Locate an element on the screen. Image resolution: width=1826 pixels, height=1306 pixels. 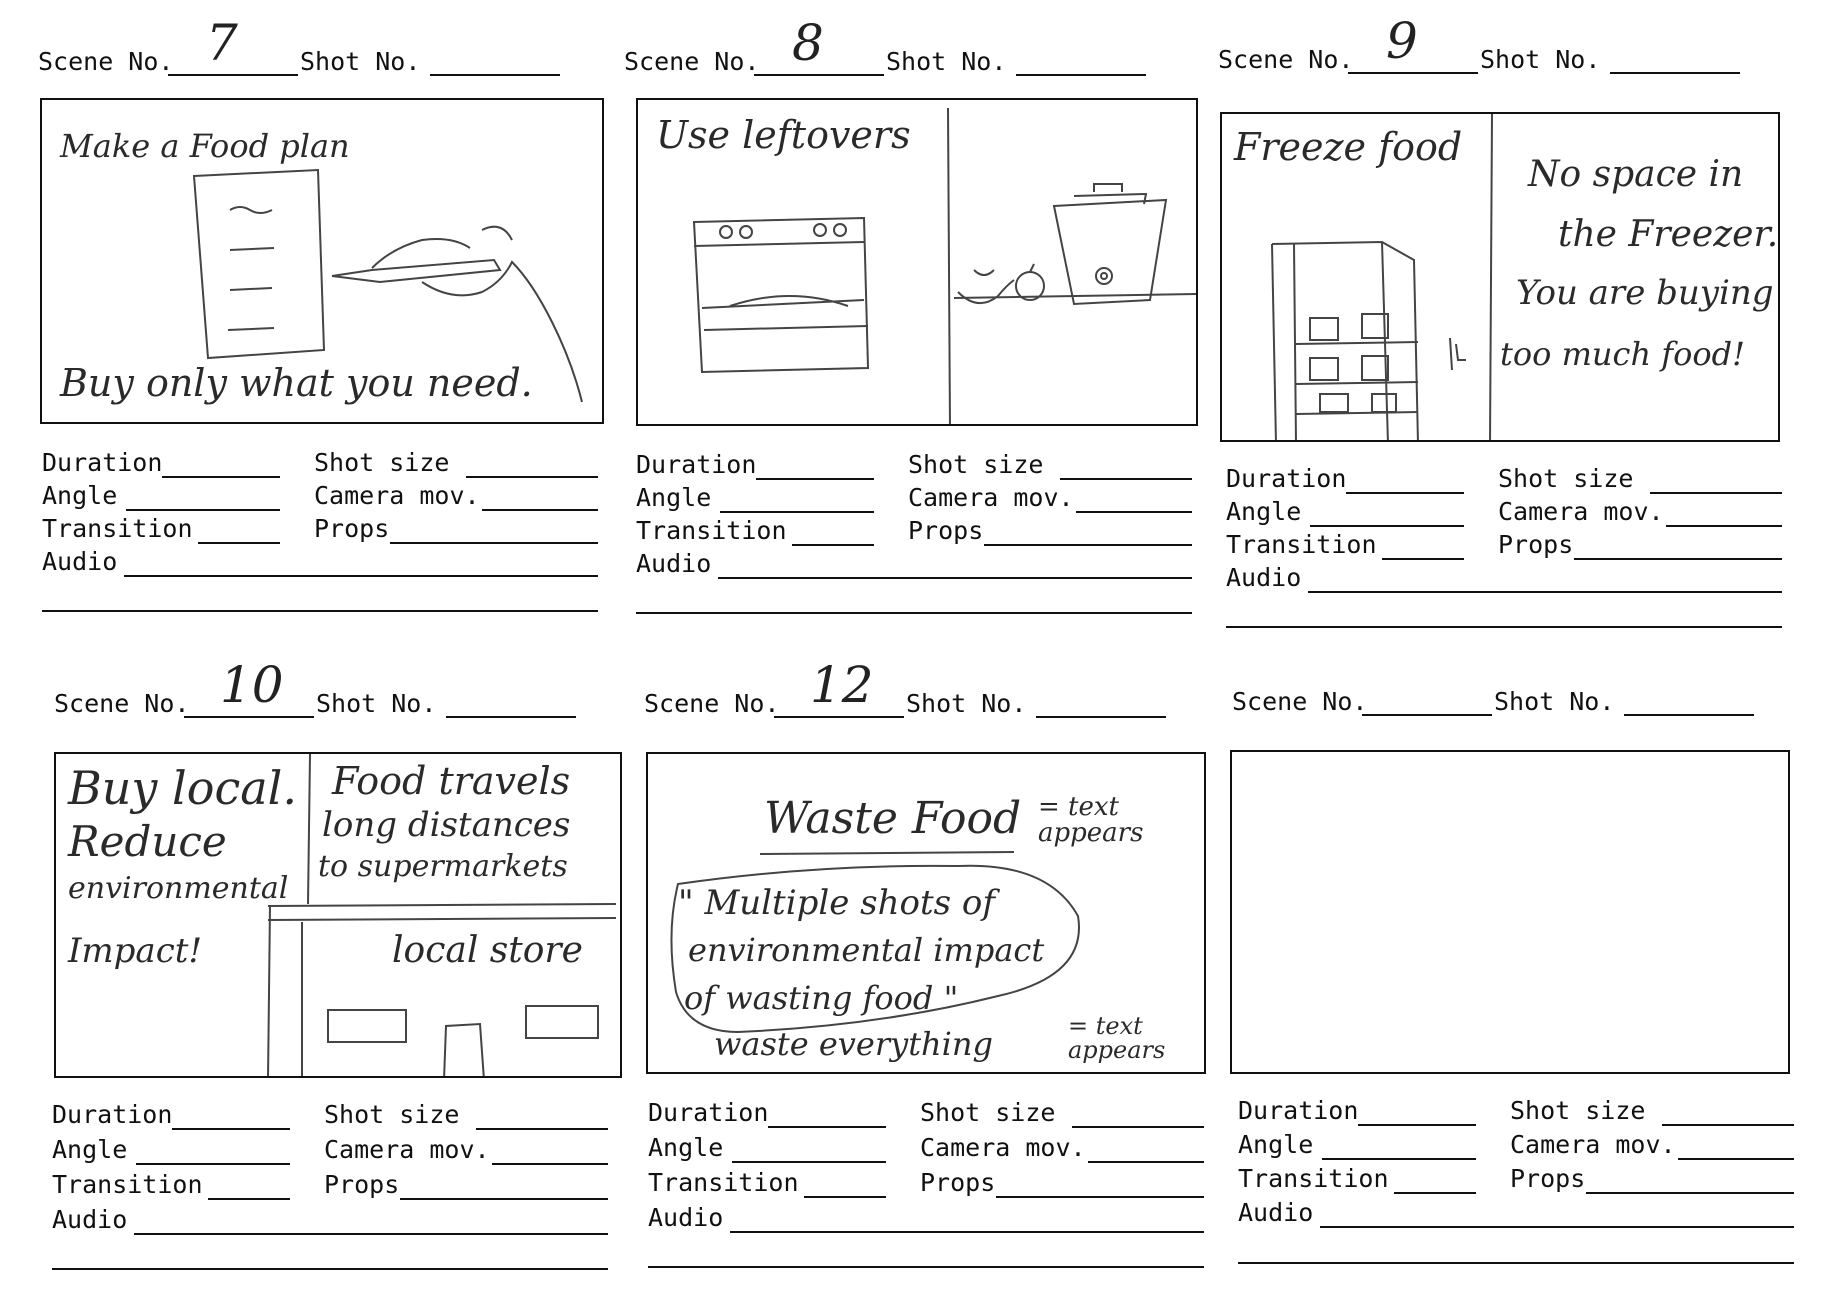
angle-label: Angle is located at coordinates (90, 1149).